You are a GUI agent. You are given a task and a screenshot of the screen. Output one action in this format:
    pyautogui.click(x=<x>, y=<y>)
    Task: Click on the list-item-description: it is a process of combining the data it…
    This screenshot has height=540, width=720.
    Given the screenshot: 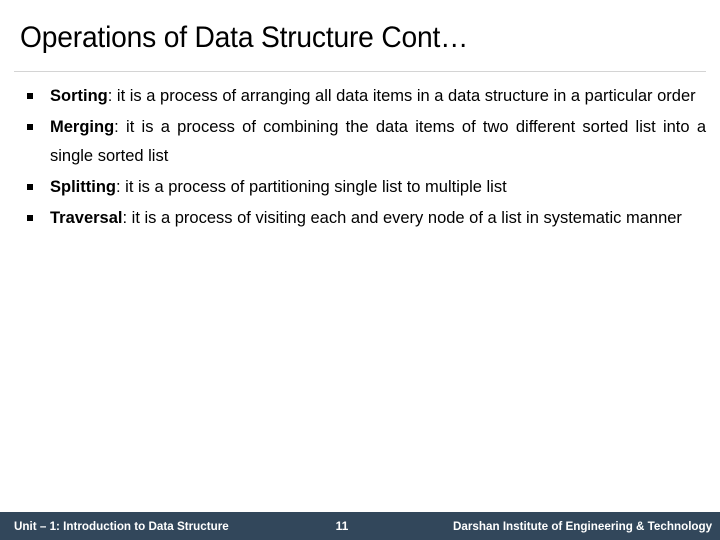 What is the action you would take?
    pyautogui.click(x=378, y=141)
    